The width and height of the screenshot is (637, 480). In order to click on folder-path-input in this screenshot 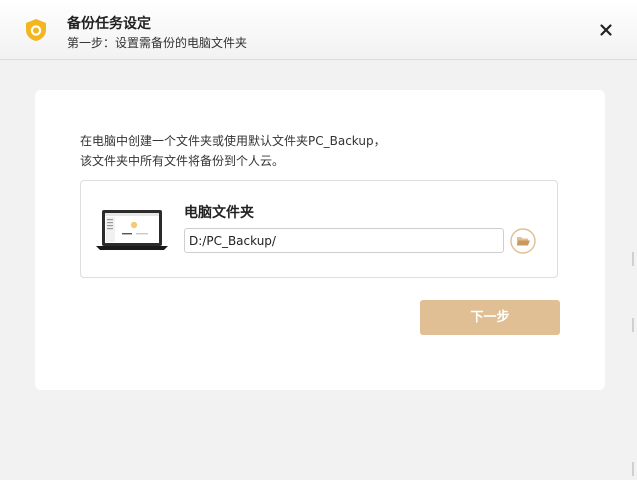, I will do `click(344, 240)`.